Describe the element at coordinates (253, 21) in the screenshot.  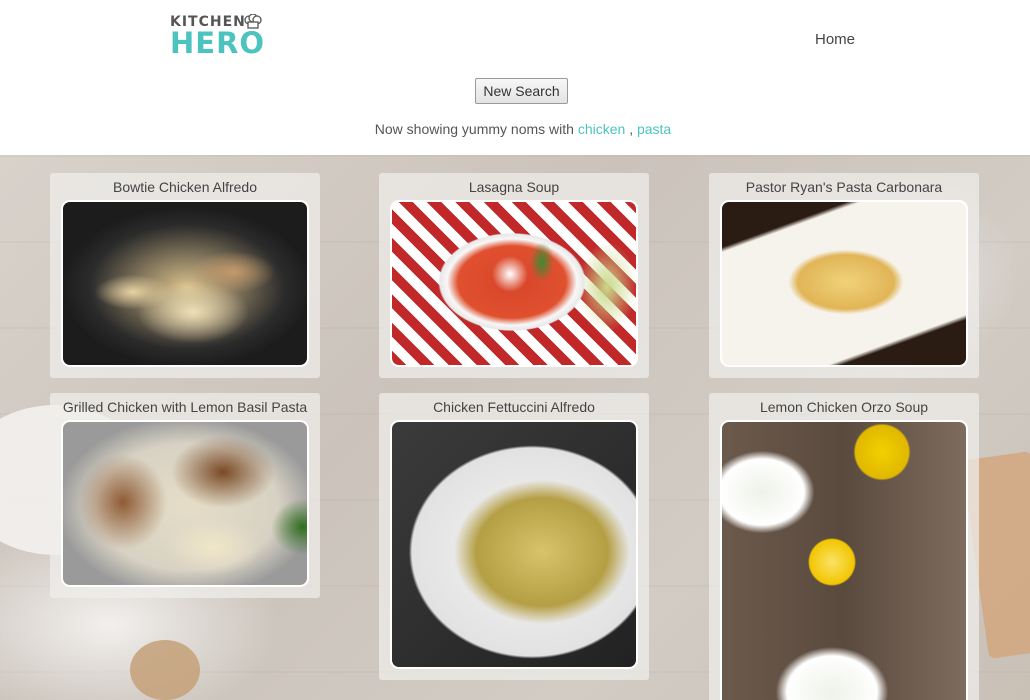
I see `chef-hat-icon` at that location.